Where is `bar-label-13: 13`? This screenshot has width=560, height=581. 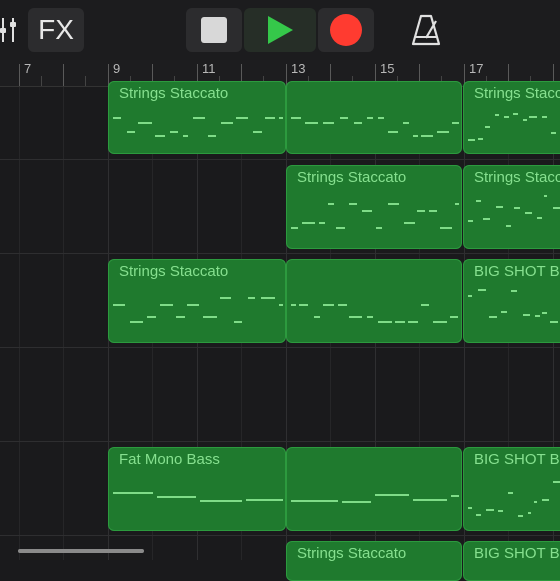
bar-label-13: 13 is located at coordinates (298, 68).